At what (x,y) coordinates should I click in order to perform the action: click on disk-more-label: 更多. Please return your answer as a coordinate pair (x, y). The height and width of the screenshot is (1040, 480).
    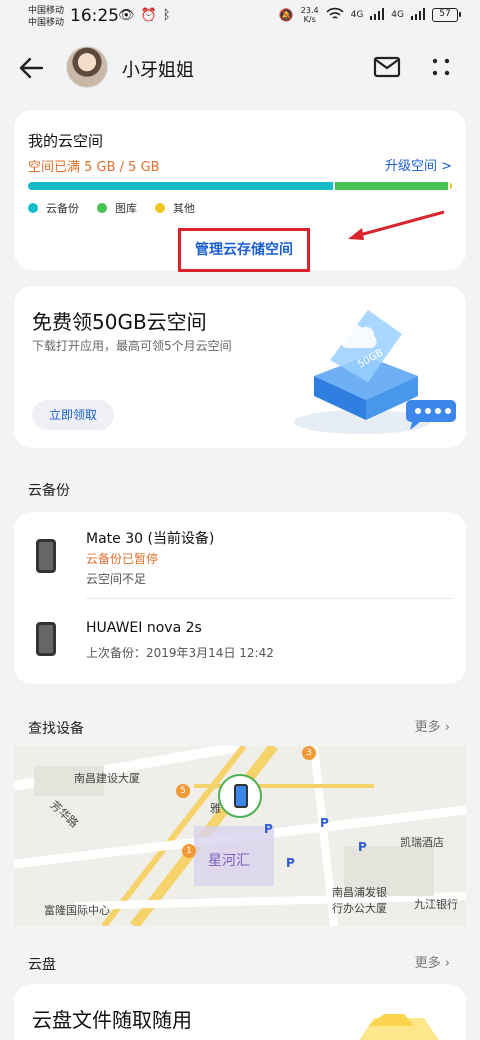
    Looking at the image, I should click on (427, 963).